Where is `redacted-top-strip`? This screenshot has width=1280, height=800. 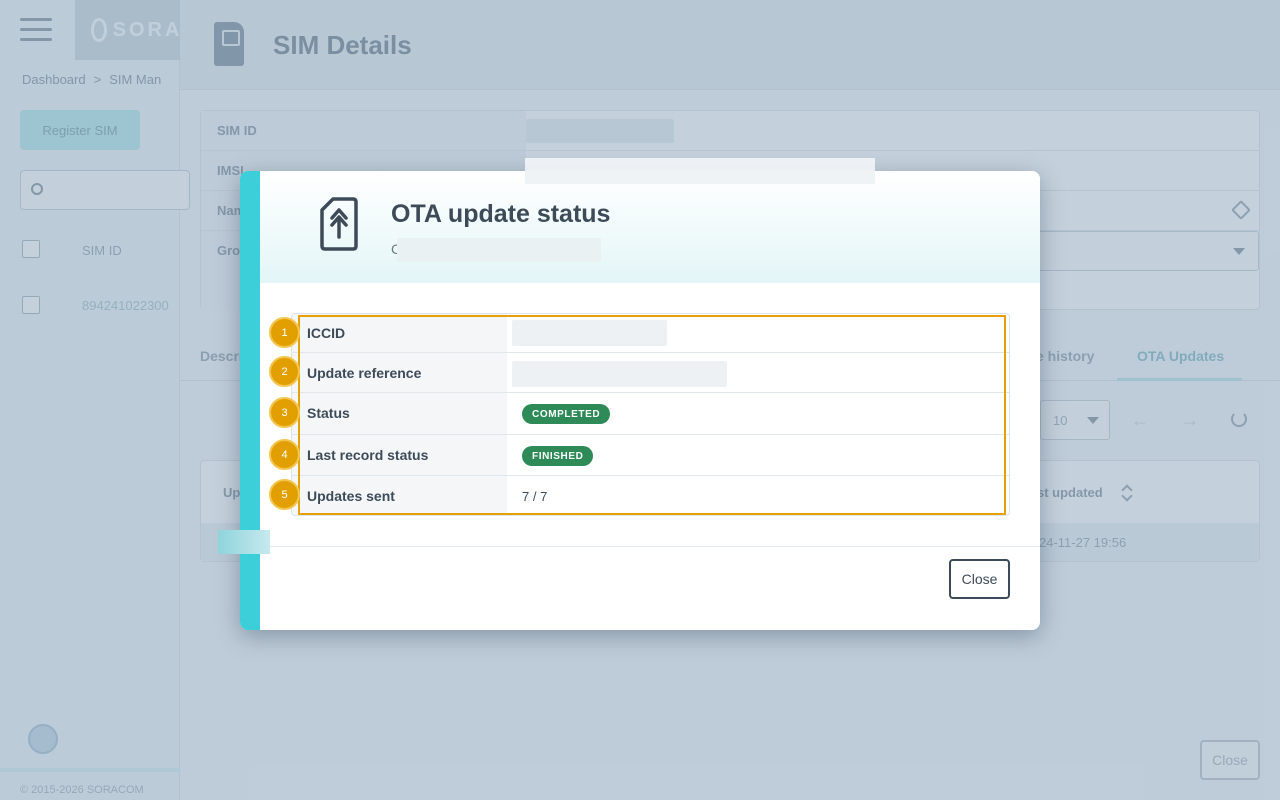 redacted-top-strip is located at coordinates (700, 171).